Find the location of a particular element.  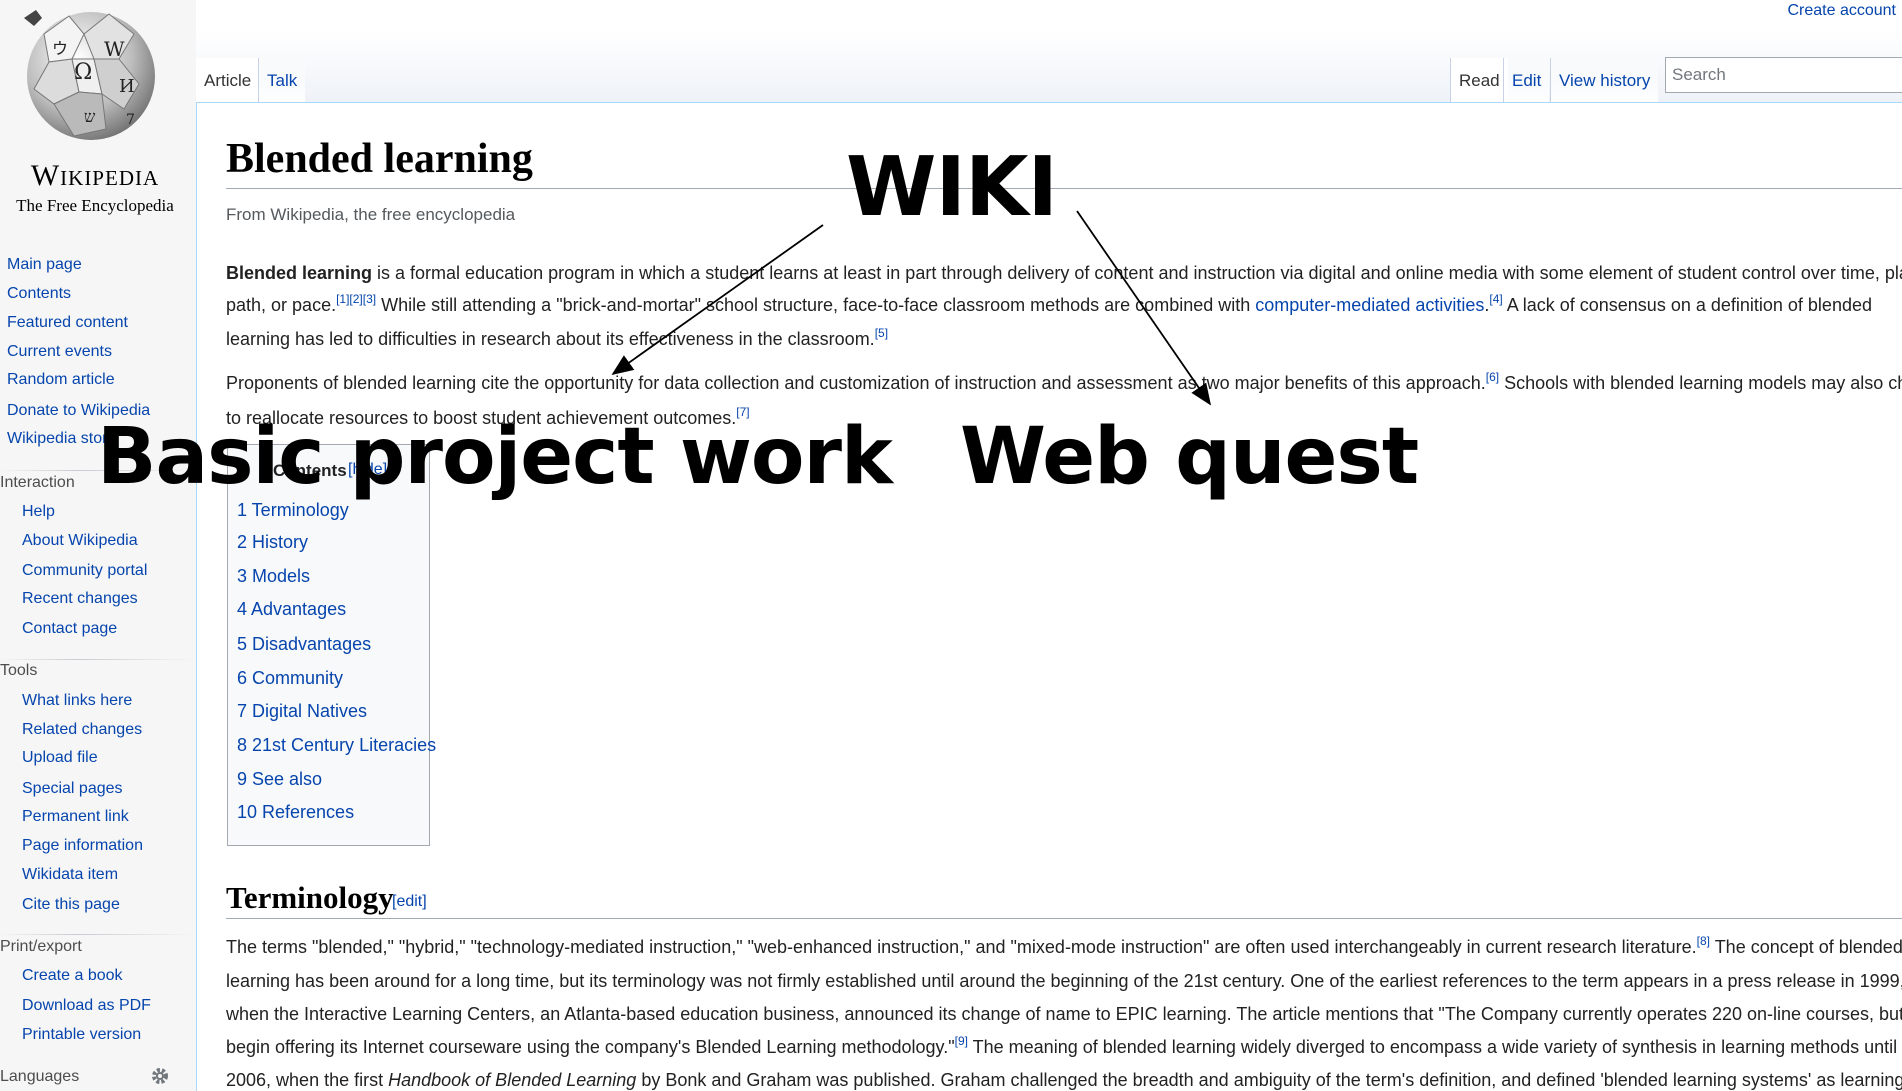

overlay-web-quest-label: Web quest is located at coordinates (1189, 457).